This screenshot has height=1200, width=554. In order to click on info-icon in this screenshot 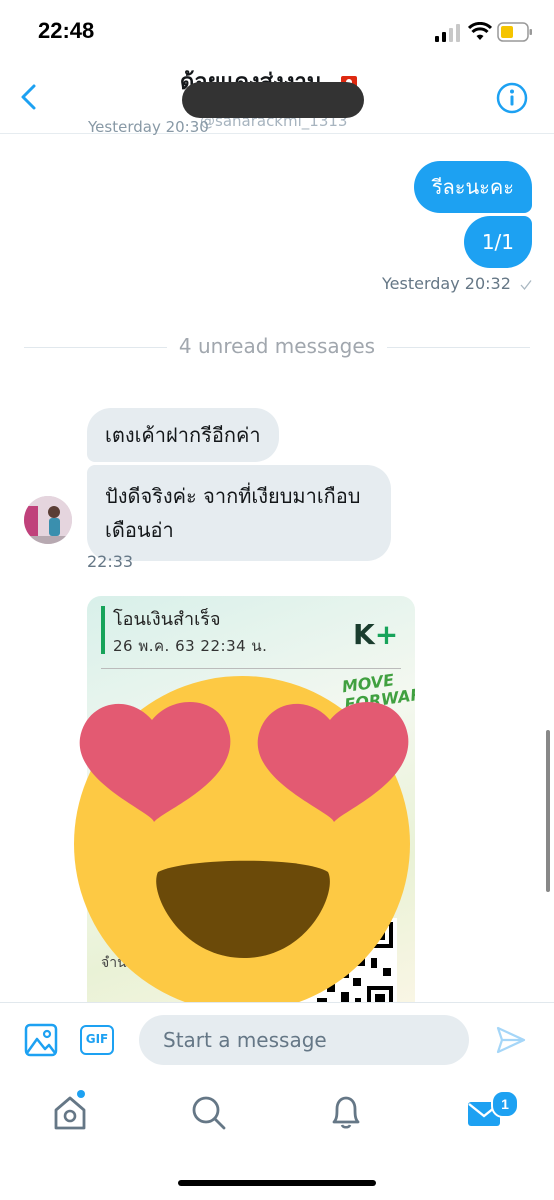, I will do `click(512, 98)`.